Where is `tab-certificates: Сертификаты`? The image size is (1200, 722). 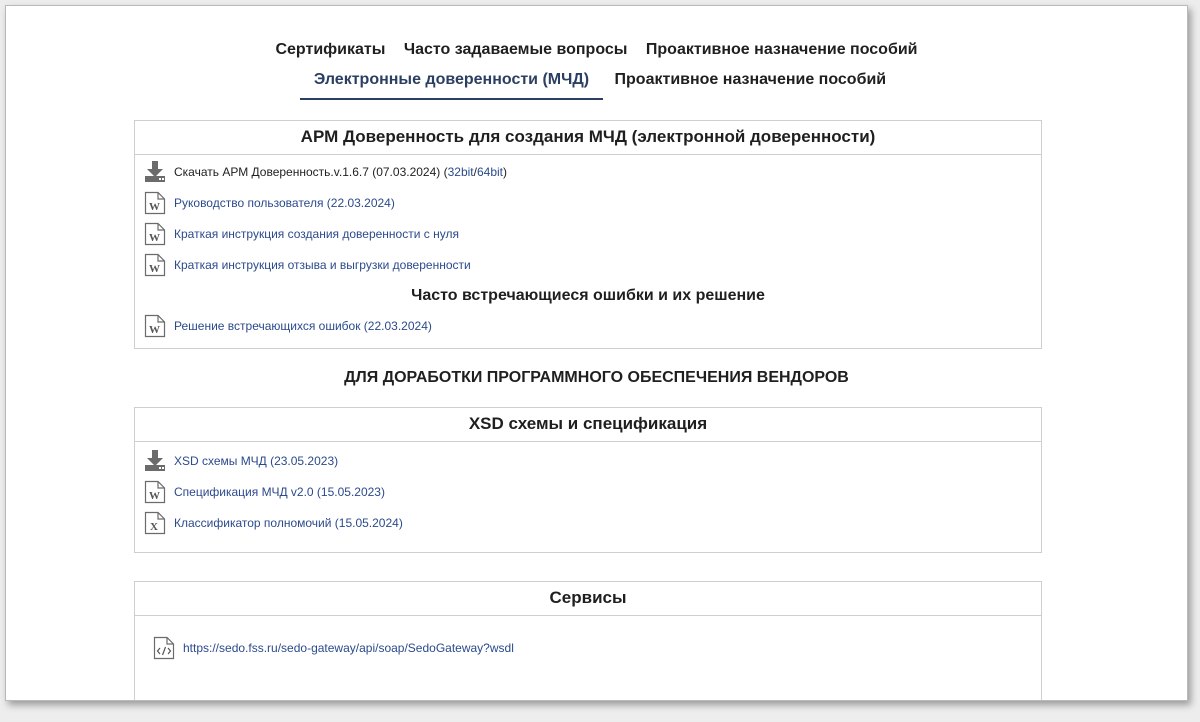 tab-certificates: Сертификаты is located at coordinates (330, 50).